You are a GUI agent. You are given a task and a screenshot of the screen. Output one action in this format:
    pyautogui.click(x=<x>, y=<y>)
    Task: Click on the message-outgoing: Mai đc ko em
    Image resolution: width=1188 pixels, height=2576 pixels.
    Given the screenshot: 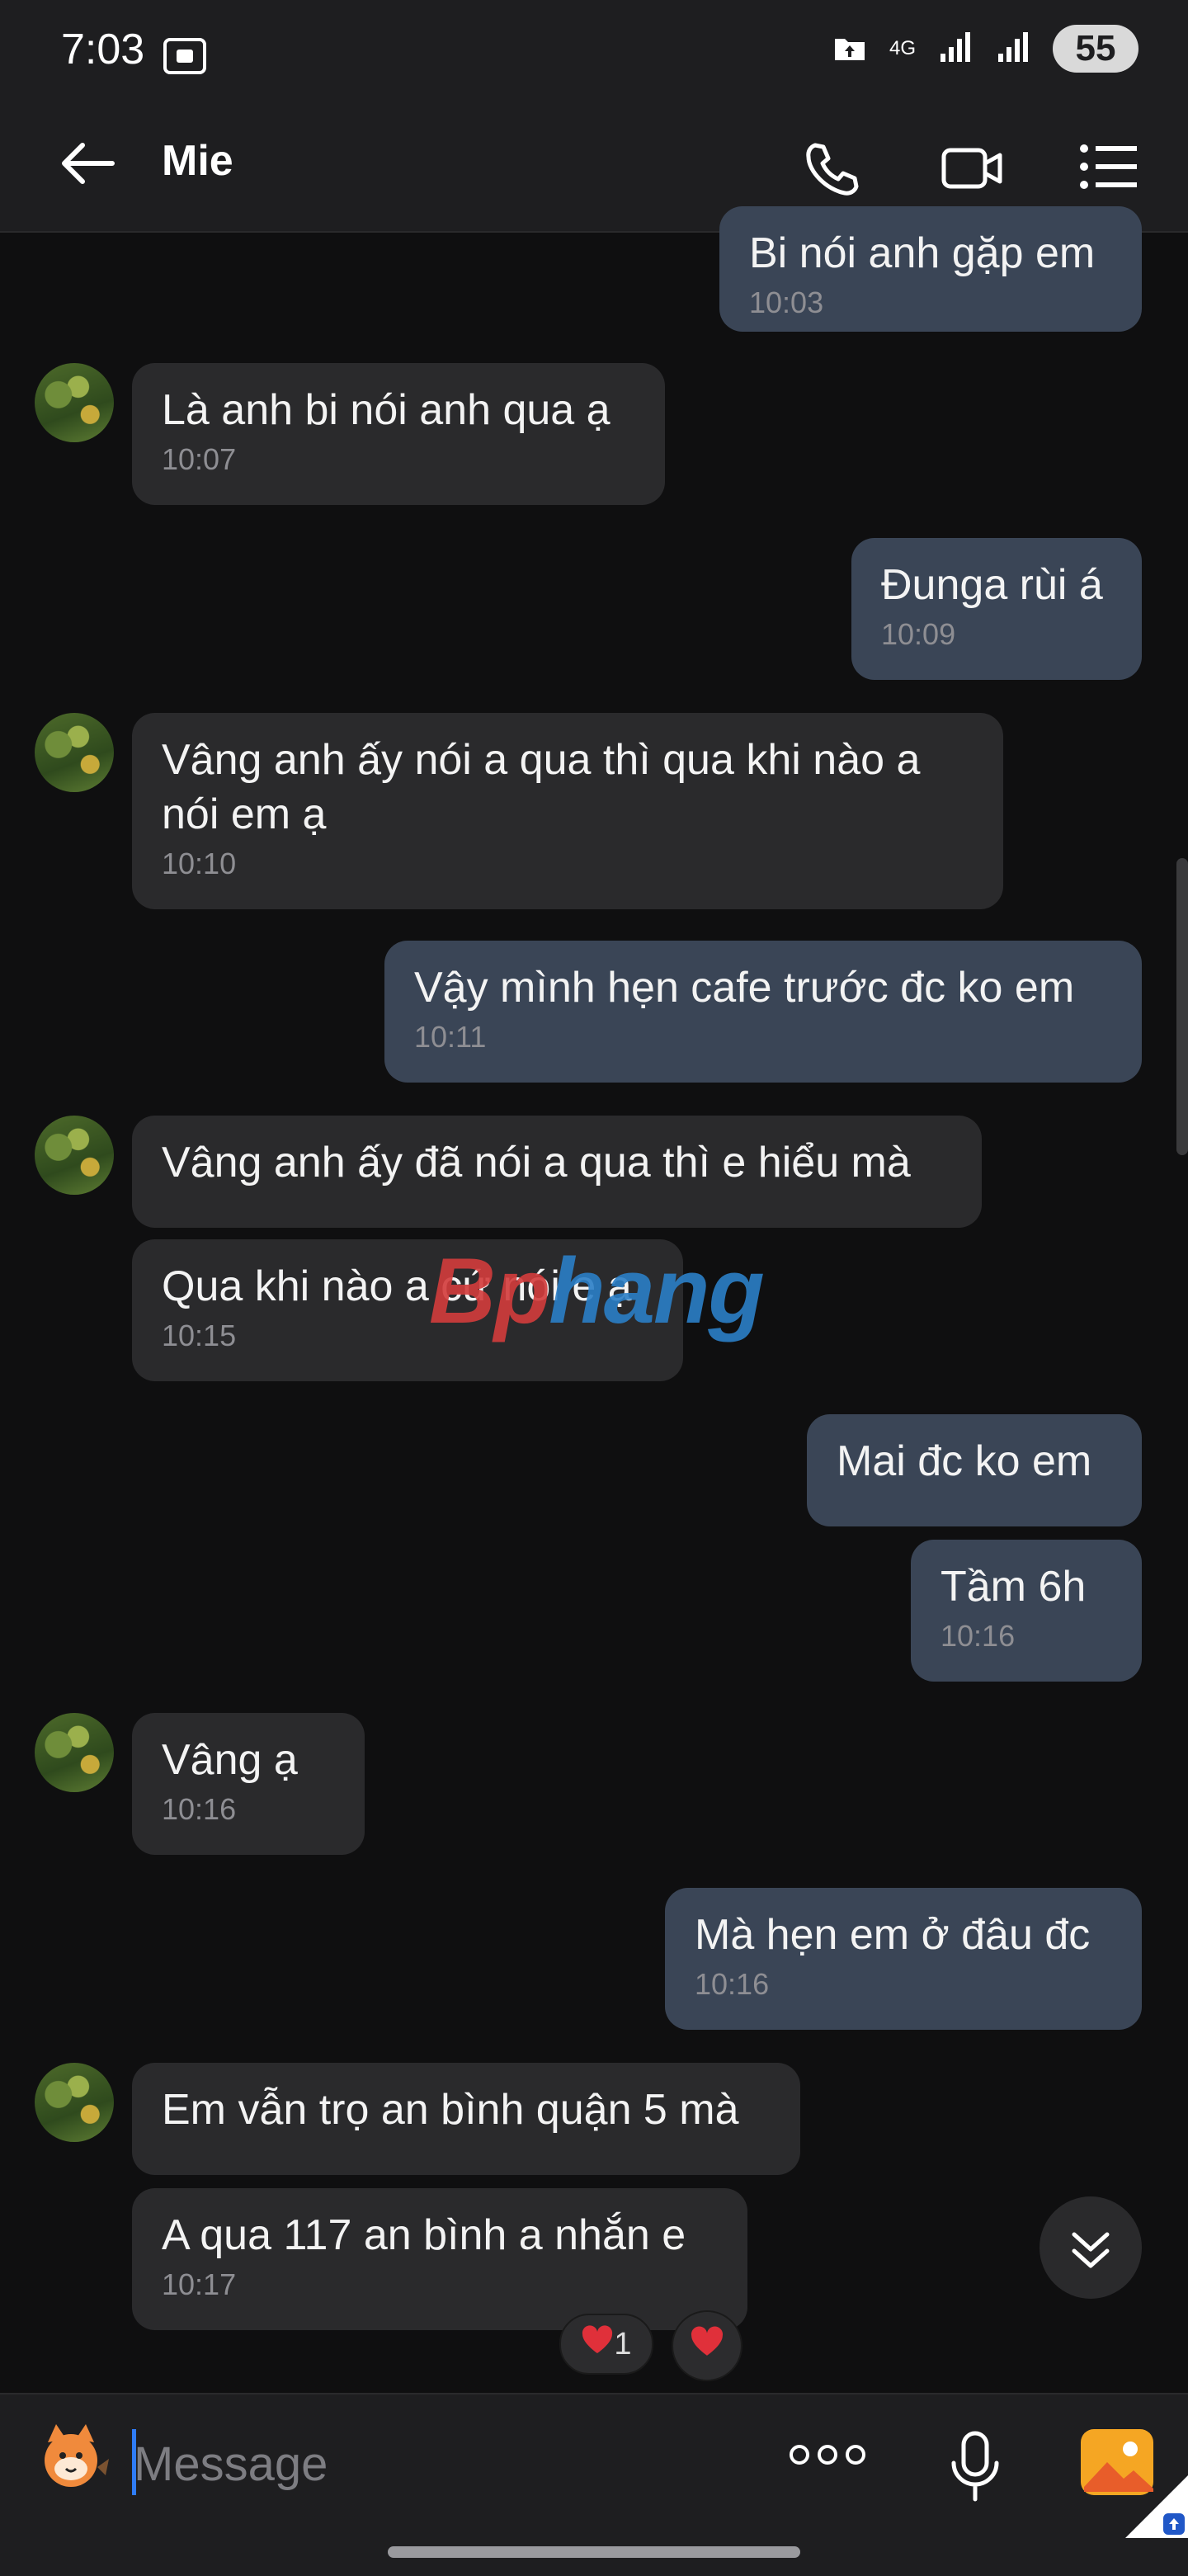 What is the action you would take?
    pyautogui.click(x=974, y=1470)
    